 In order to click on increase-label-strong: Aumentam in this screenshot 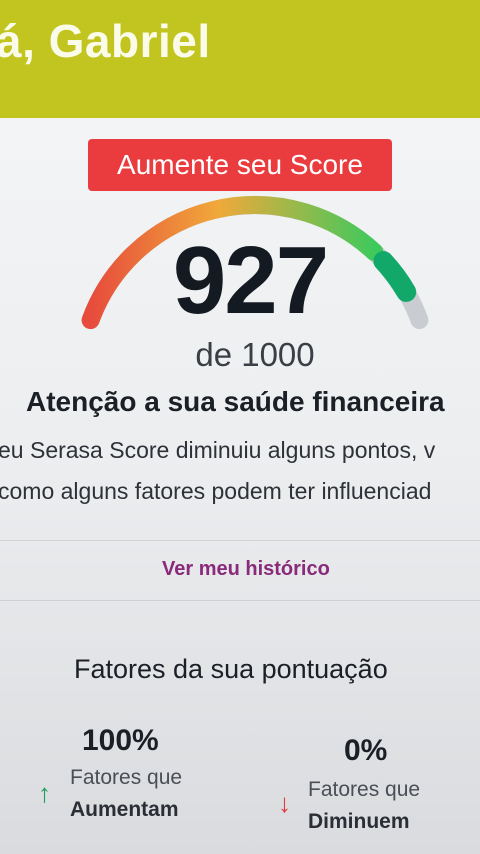, I will do `click(124, 809)`.